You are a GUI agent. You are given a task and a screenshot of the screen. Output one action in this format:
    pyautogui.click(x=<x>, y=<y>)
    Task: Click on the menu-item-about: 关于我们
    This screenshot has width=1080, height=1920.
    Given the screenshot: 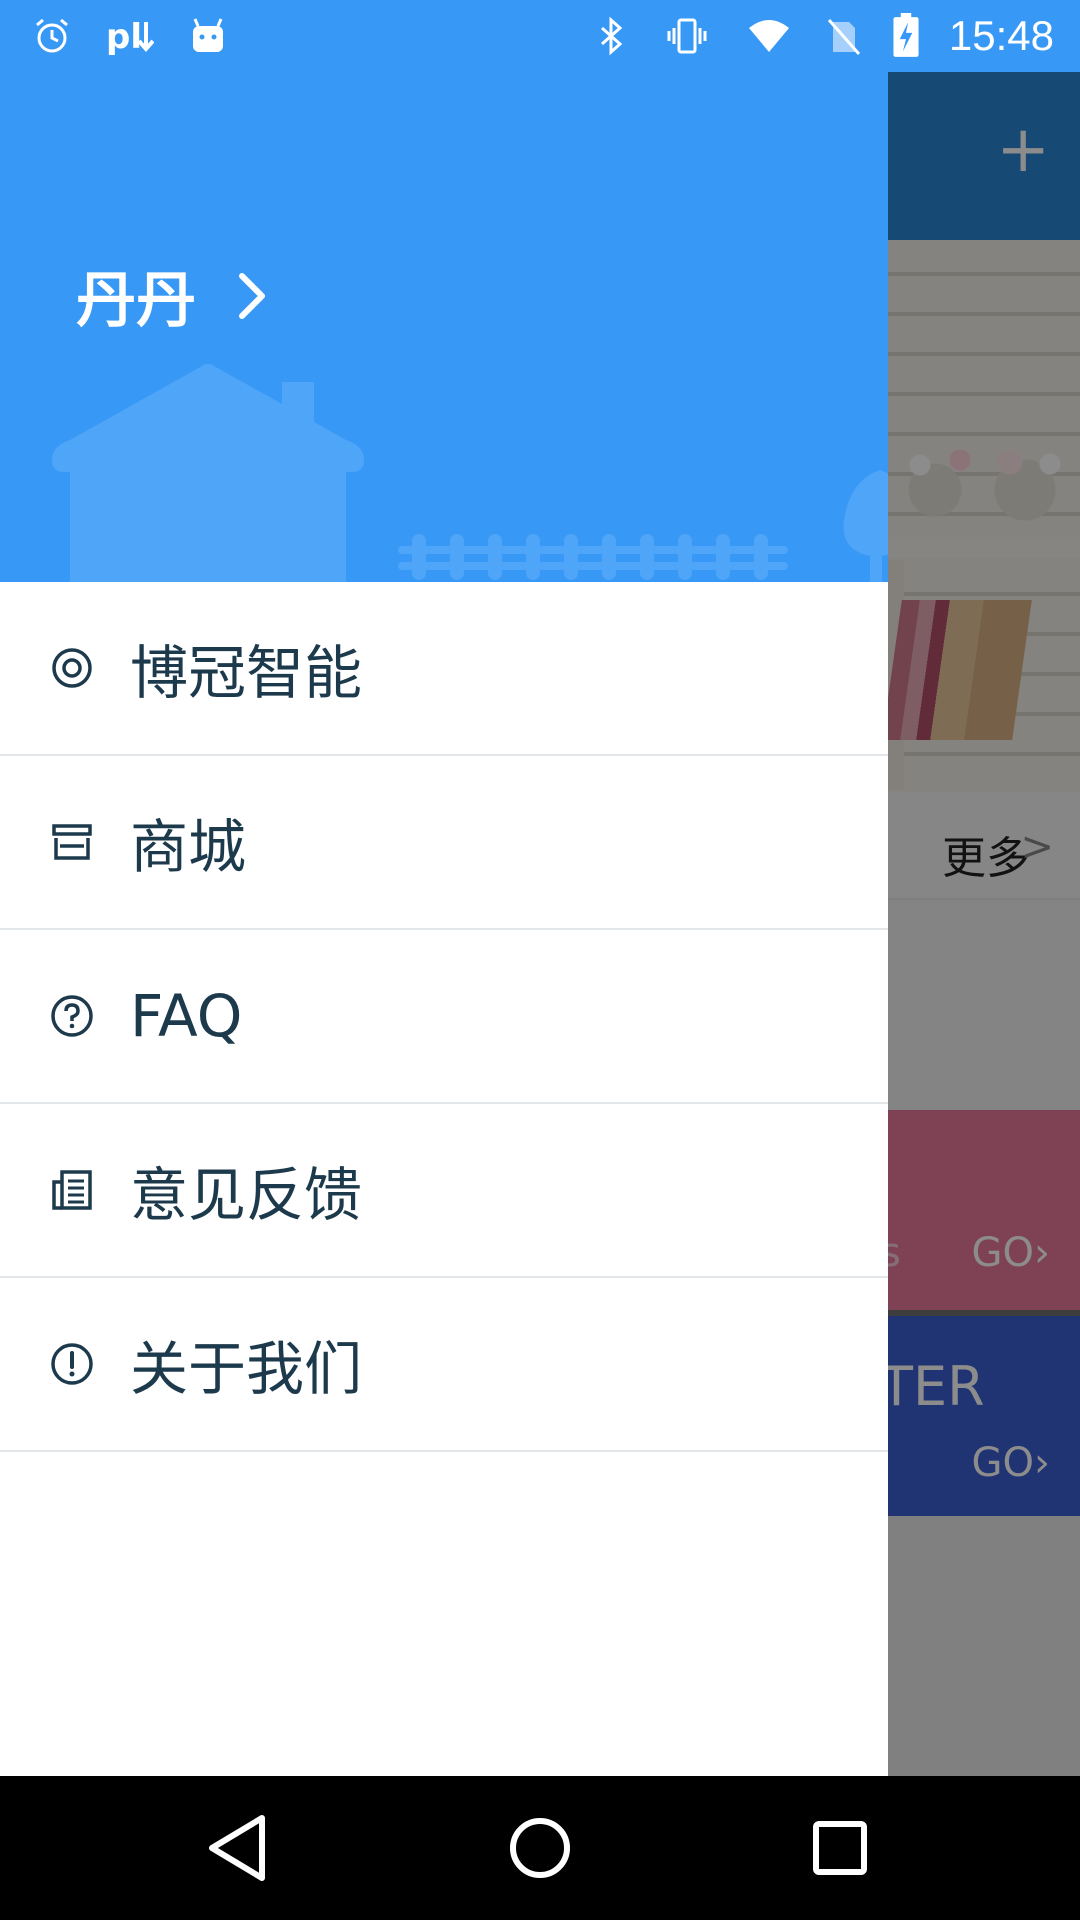 What is the action you would take?
    pyautogui.click(x=444, y=1365)
    